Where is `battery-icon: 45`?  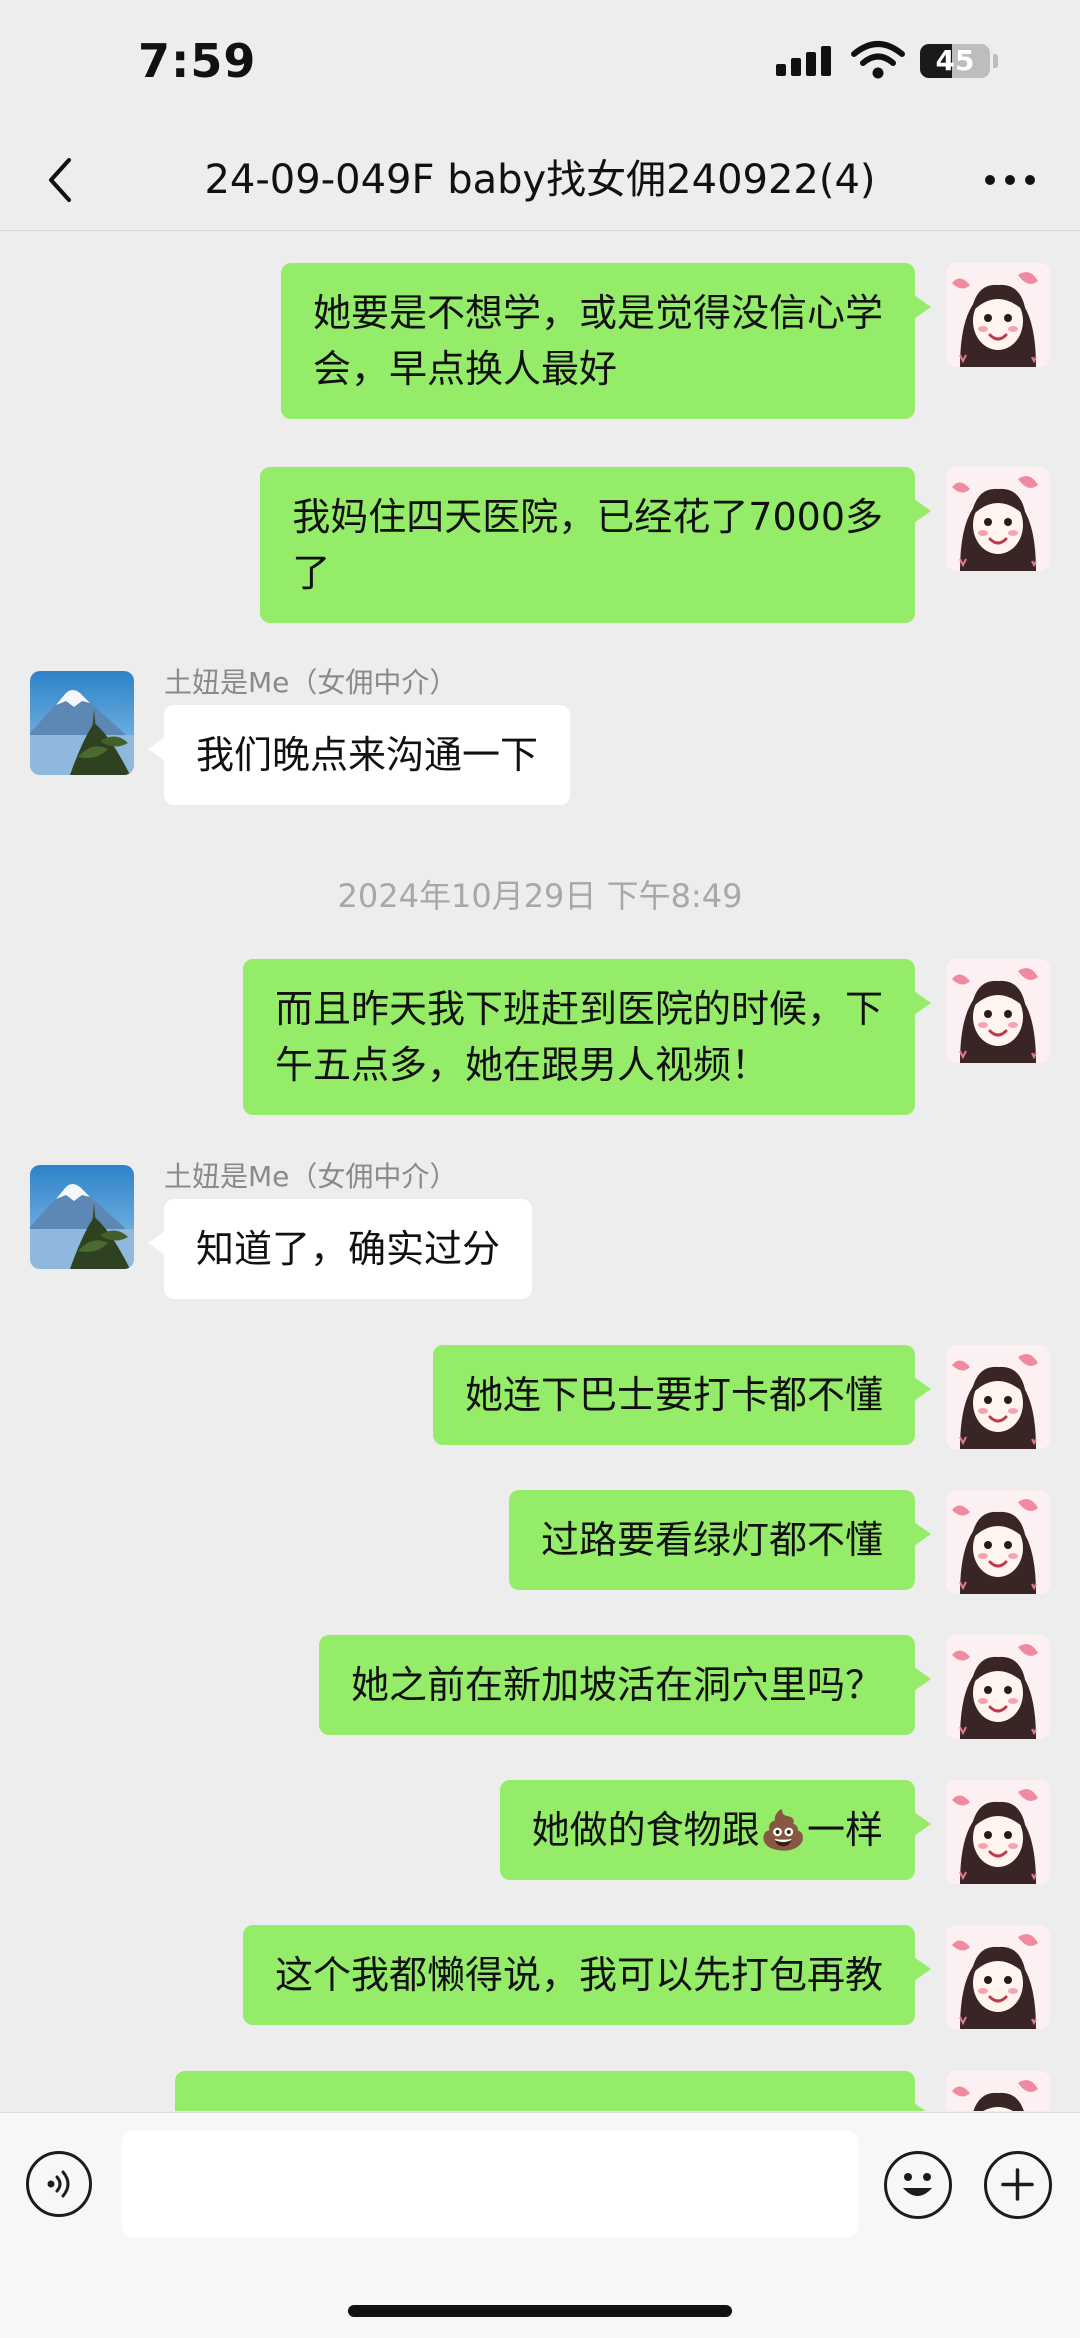 battery-icon: 45 is located at coordinates (955, 61).